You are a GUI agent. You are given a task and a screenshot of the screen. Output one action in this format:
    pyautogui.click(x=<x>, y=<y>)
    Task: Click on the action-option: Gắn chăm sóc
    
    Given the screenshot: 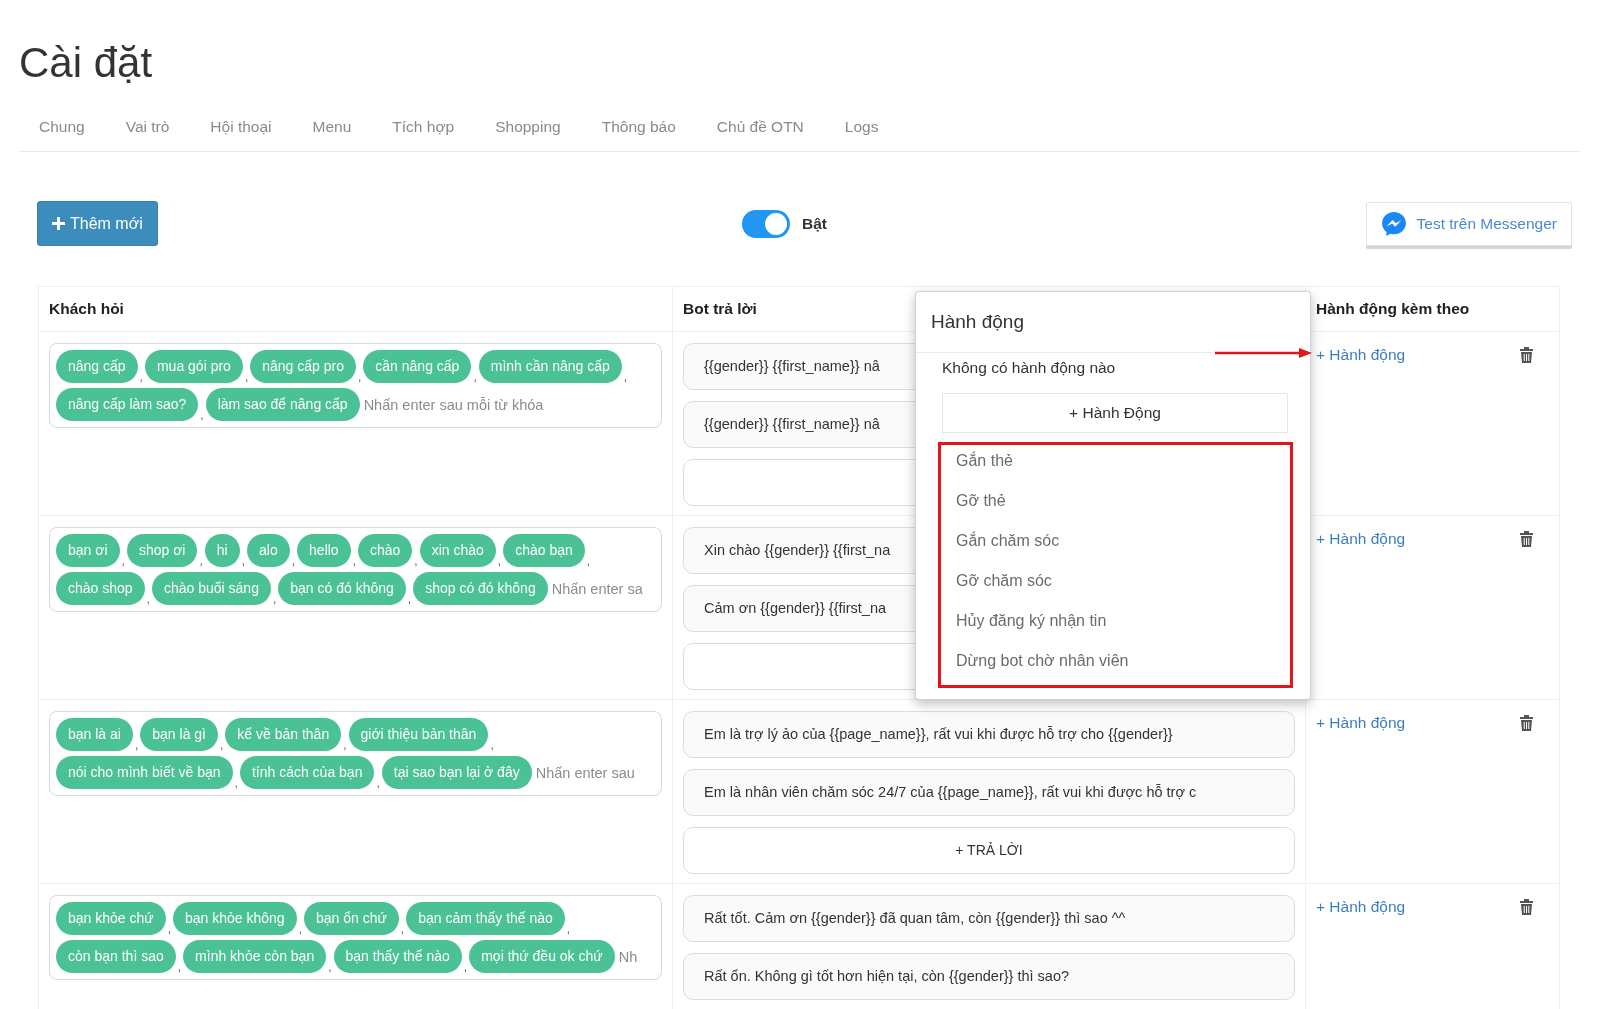 What is the action you would take?
    pyautogui.click(x=1115, y=545)
    